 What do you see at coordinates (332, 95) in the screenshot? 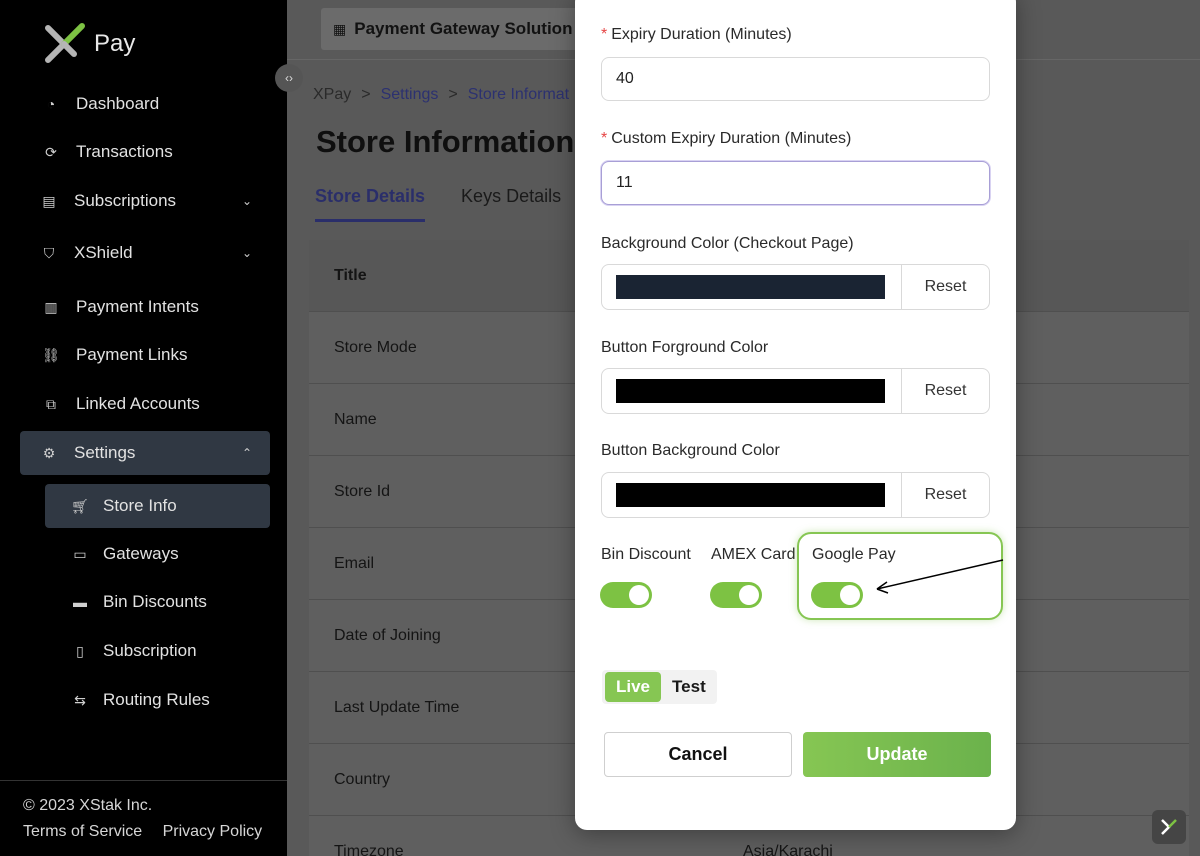
I see `breadcrumb-root: XPay` at bounding box center [332, 95].